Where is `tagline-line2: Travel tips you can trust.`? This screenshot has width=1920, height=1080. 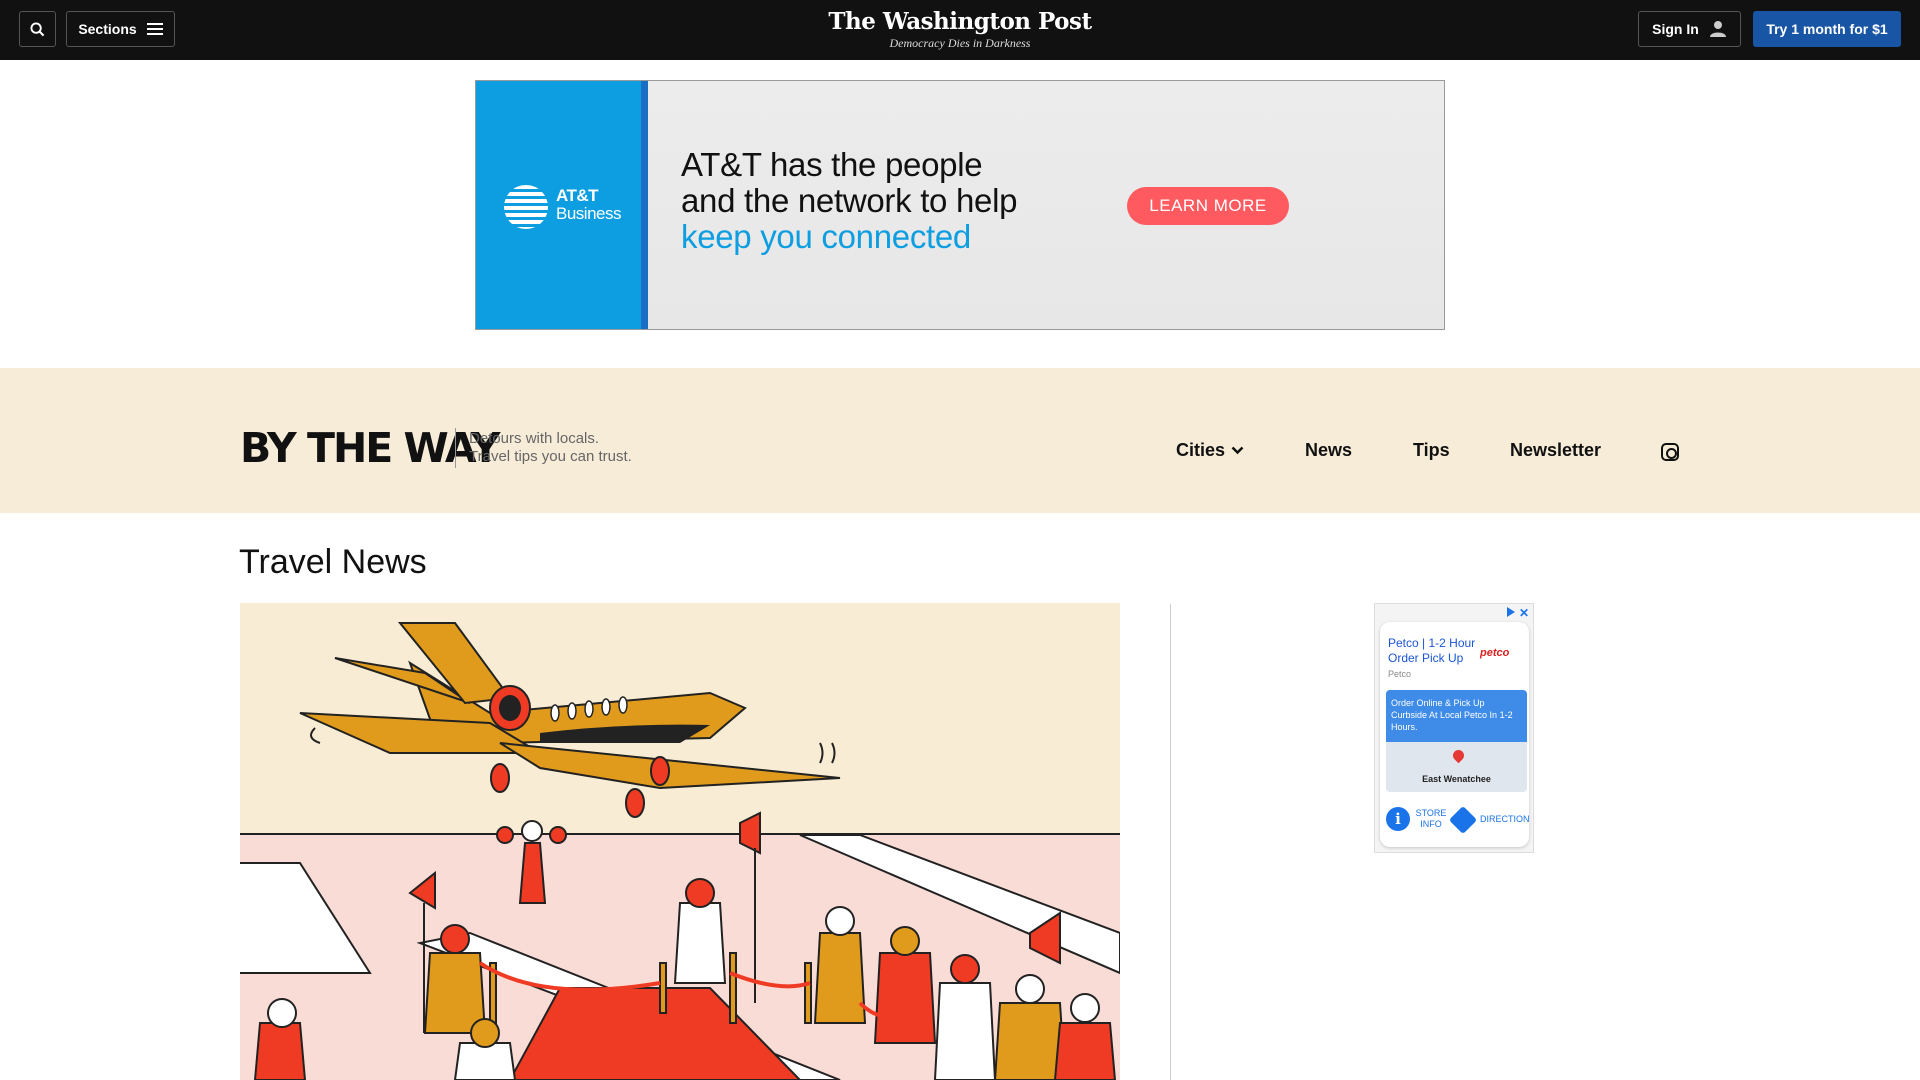
tagline-line2: Travel tips you can trust. is located at coordinates (550, 456).